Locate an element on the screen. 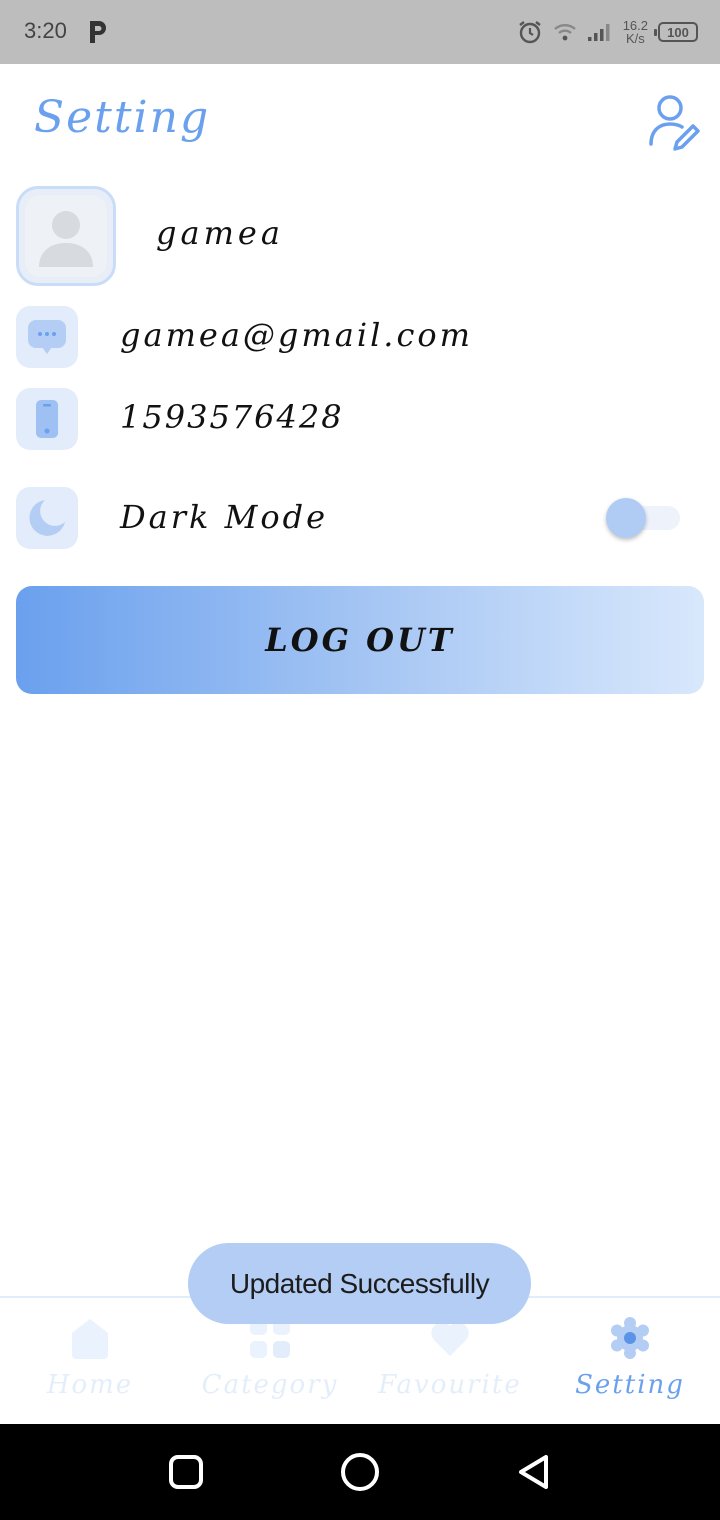  nav-item-home: Home is located at coordinates (90, 1362).